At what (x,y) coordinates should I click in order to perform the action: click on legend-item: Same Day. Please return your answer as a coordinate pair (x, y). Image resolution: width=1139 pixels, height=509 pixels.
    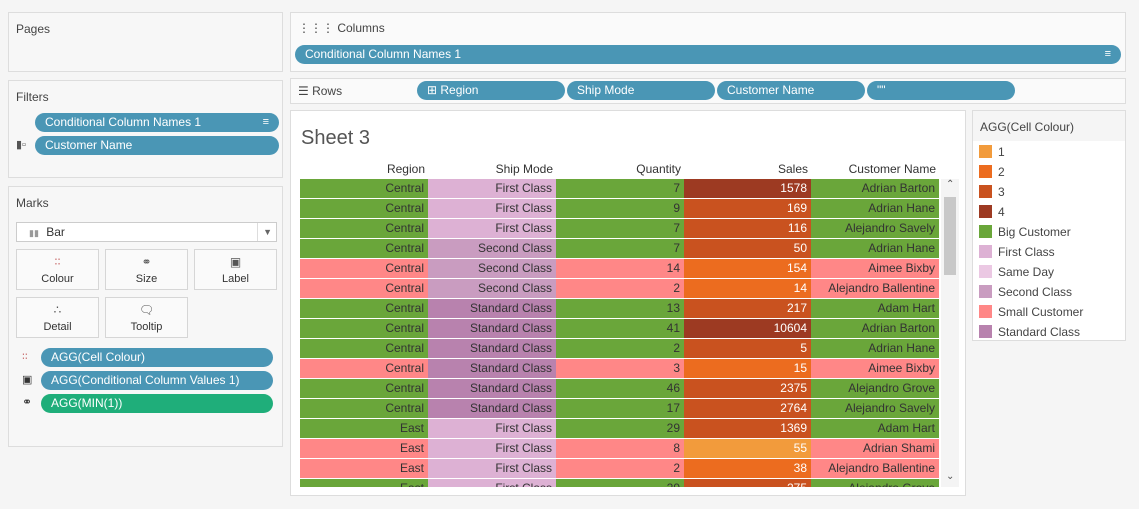
    Looking at the image, I should click on (1016, 273).